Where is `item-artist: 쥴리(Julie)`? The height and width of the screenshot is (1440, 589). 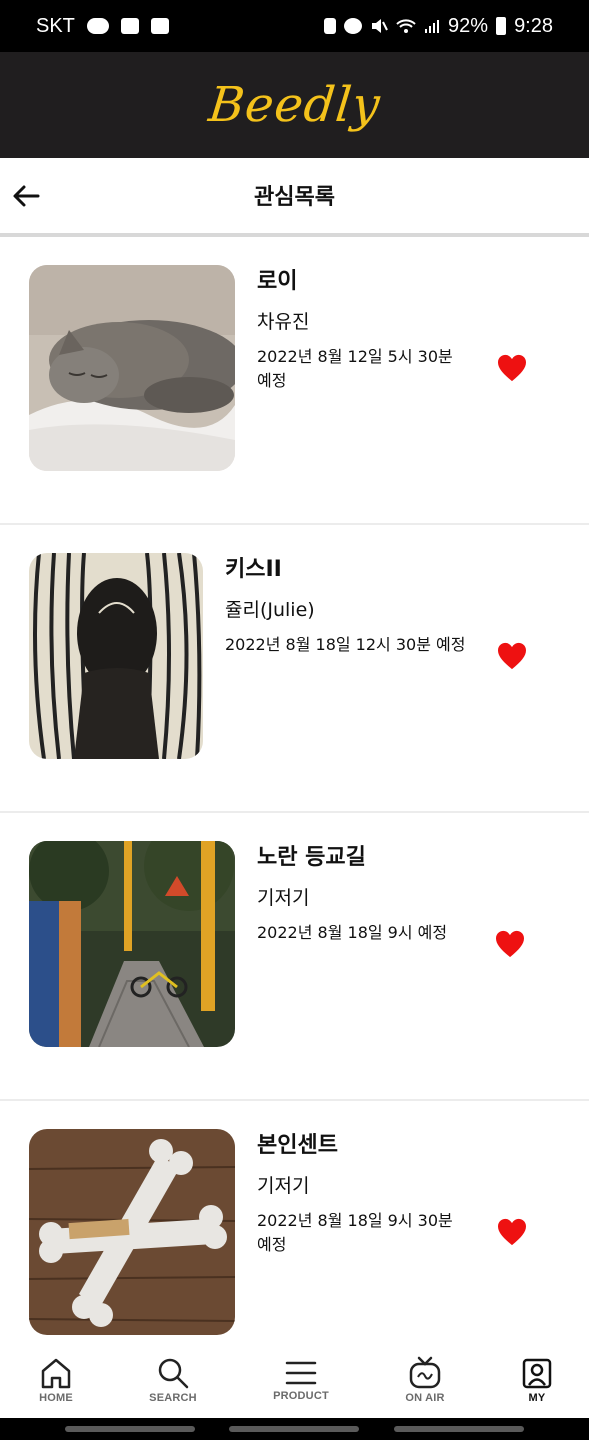 item-artist: 쥴리(Julie) is located at coordinates (270, 610).